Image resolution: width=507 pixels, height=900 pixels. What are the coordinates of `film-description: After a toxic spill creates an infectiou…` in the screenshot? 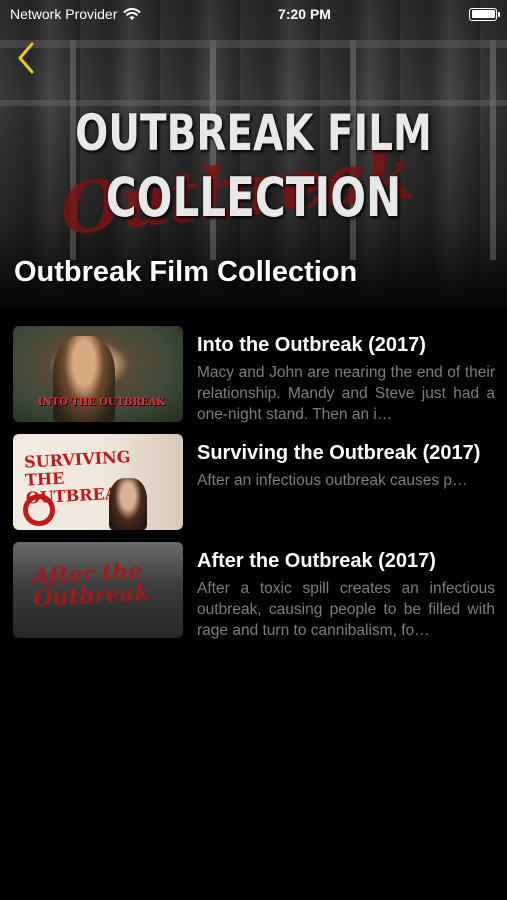 It's located at (346, 609).